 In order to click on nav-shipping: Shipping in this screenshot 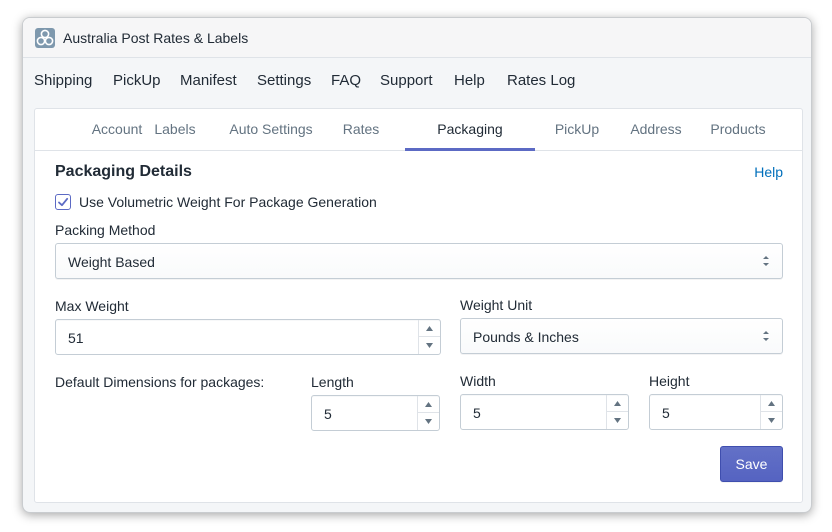, I will do `click(63, 80)`.